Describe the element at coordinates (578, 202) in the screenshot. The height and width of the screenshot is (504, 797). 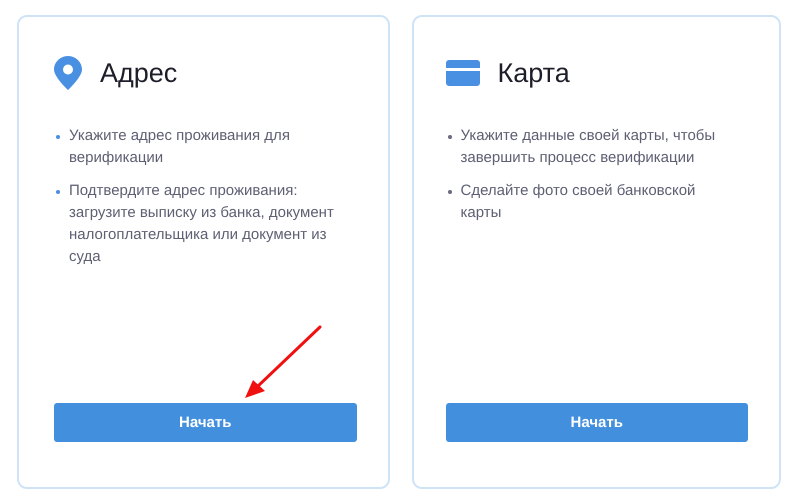
I see `instruction-text: Сделайте фото своей банковской карты` at that location.